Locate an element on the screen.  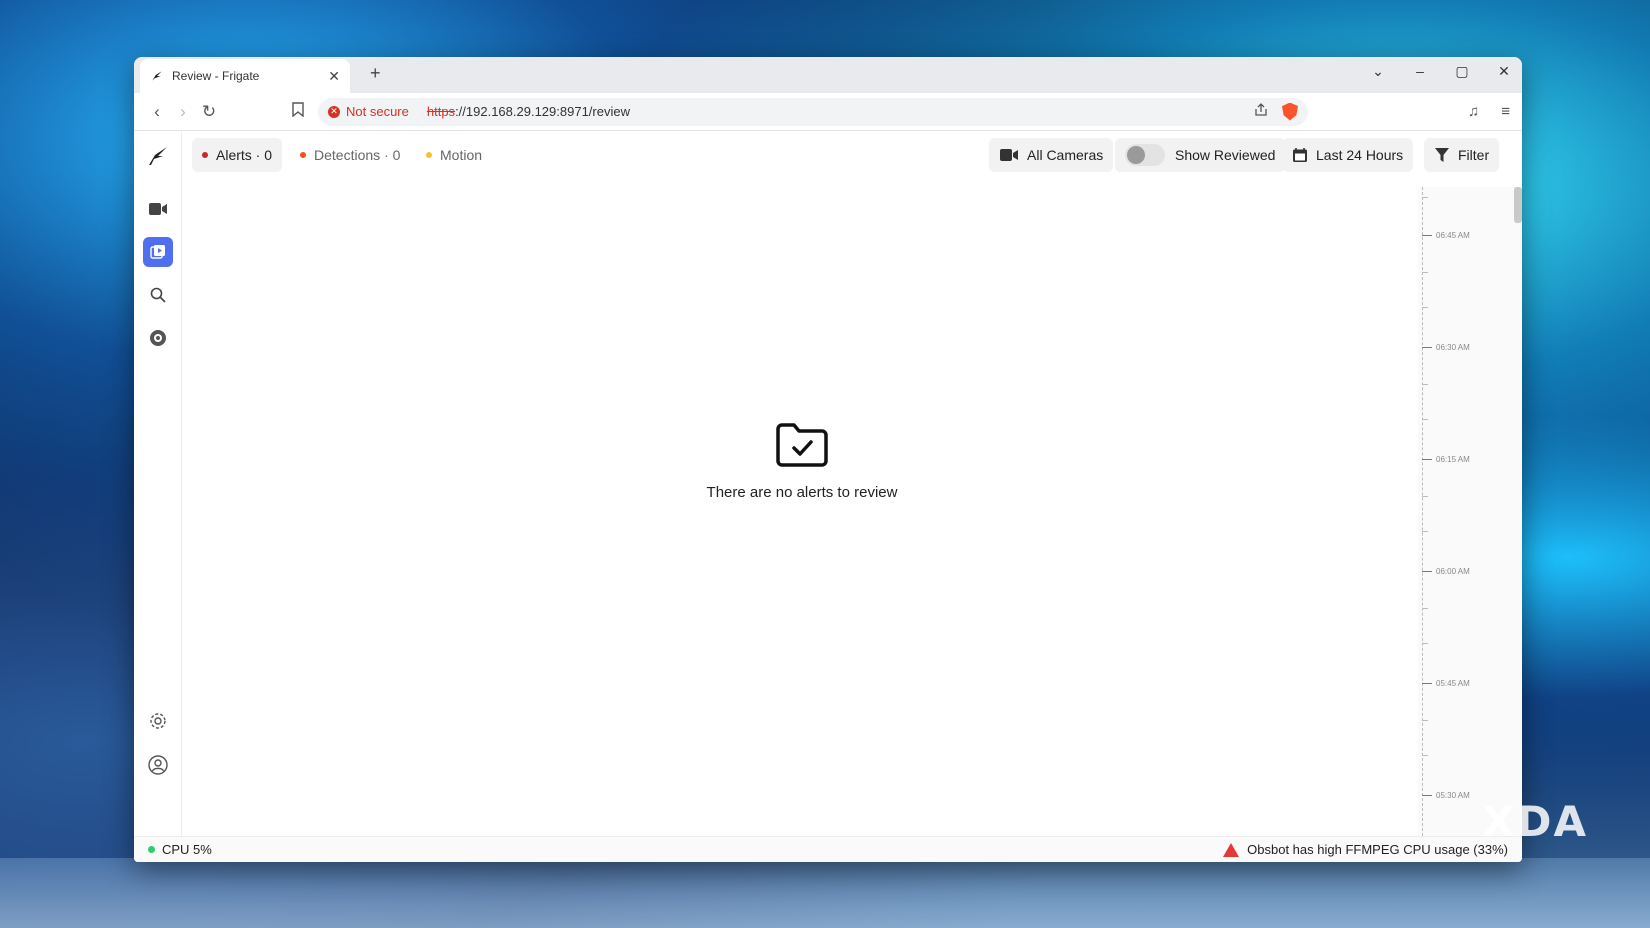
frigate-favicon-icon is located at coordinates (157, 76).